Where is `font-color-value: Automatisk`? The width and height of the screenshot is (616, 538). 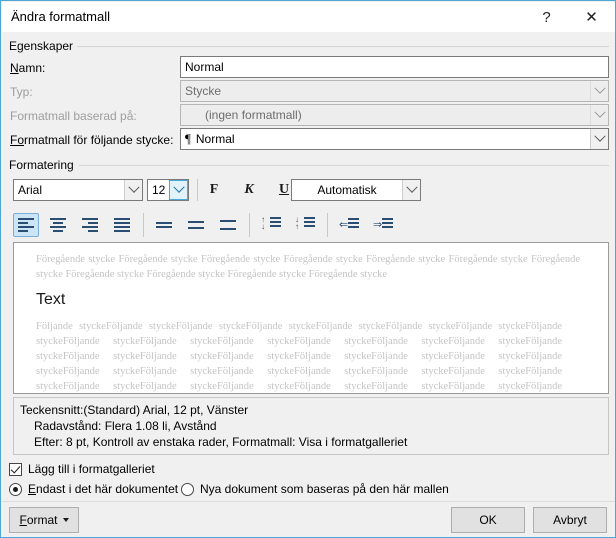
font-color-value: Automatisk is located at coordinates (347, 190).